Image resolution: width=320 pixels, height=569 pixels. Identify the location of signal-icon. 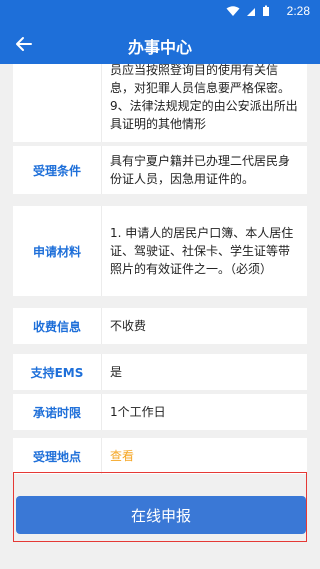
(251, 12).